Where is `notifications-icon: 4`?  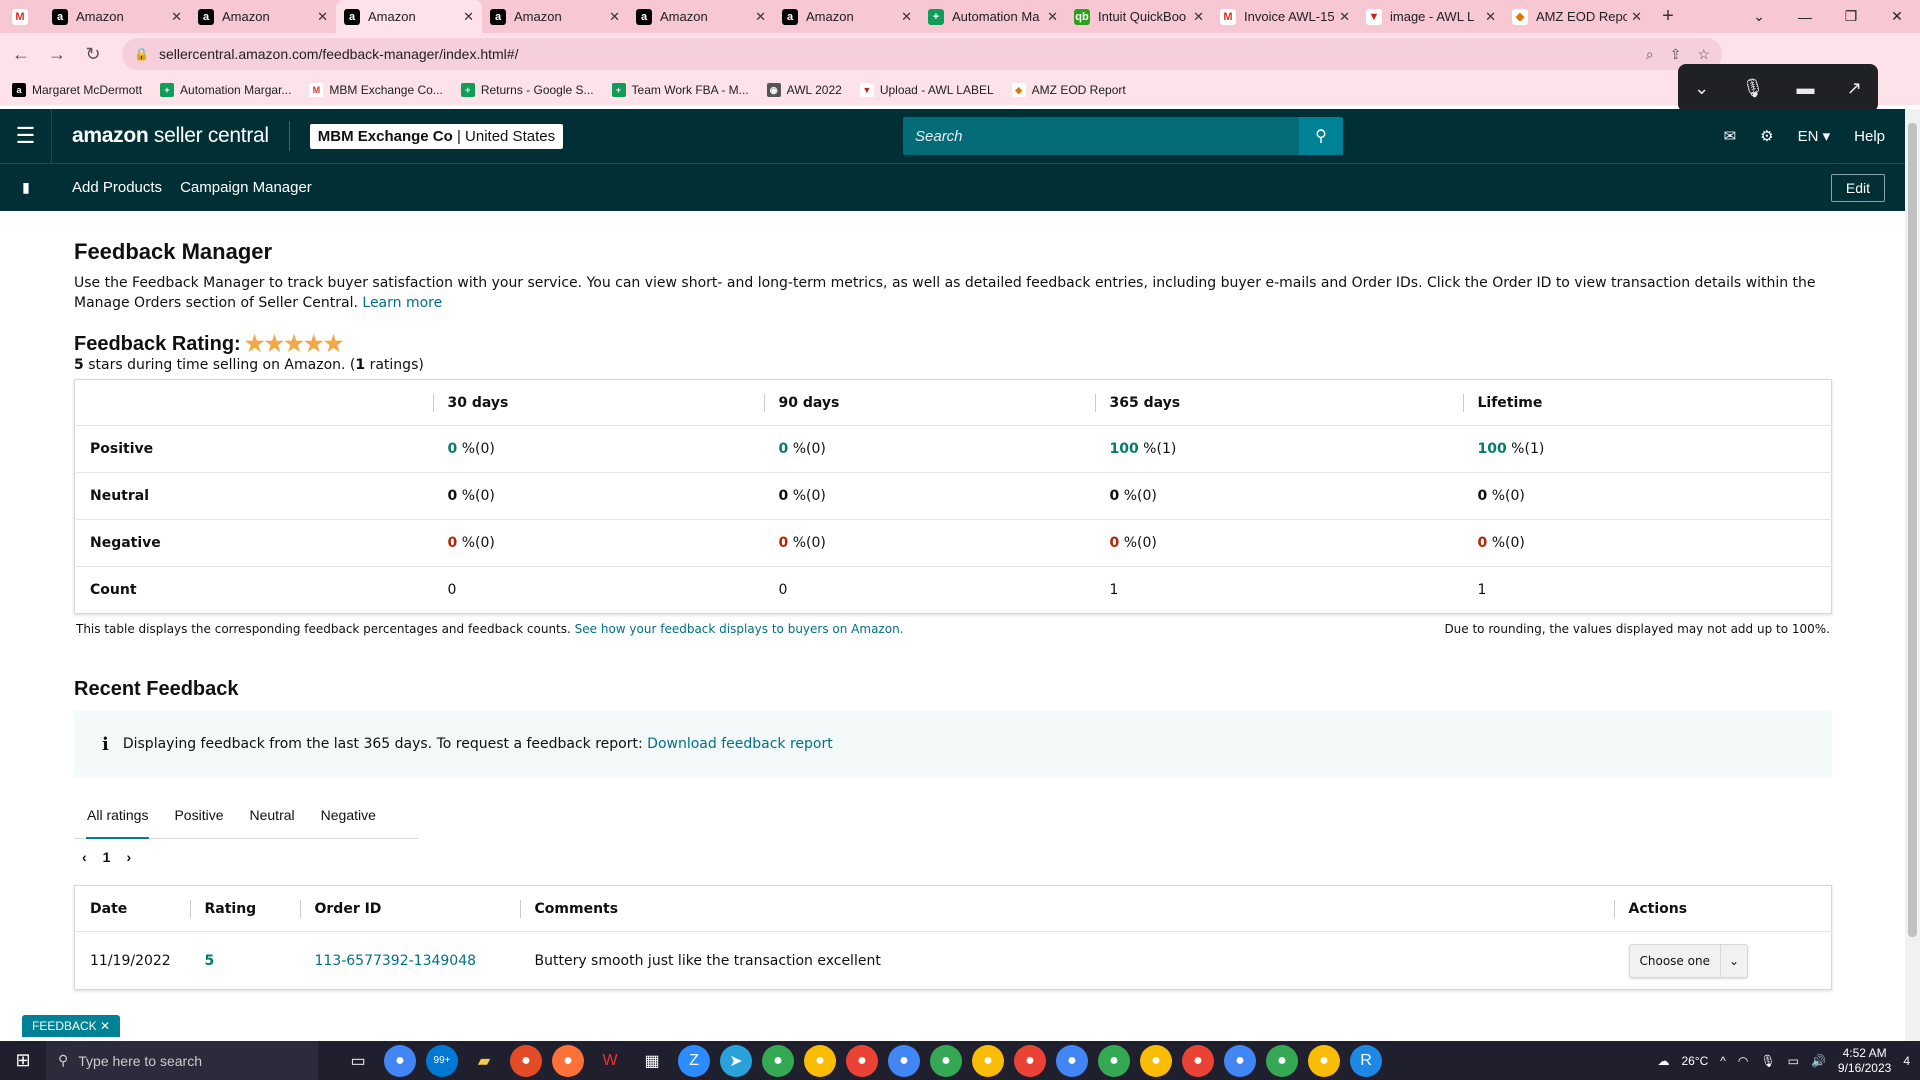
notifications-icon: 4 is located at coordinates (1906, 1061).